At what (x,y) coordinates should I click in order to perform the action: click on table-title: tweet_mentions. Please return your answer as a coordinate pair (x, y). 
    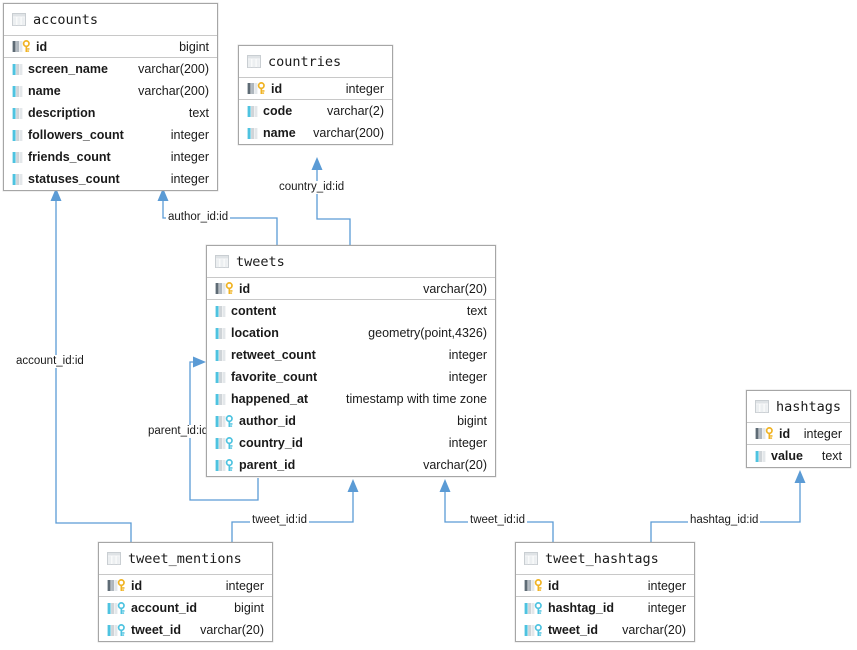
    Looking at the image, I should click on (185, 558).